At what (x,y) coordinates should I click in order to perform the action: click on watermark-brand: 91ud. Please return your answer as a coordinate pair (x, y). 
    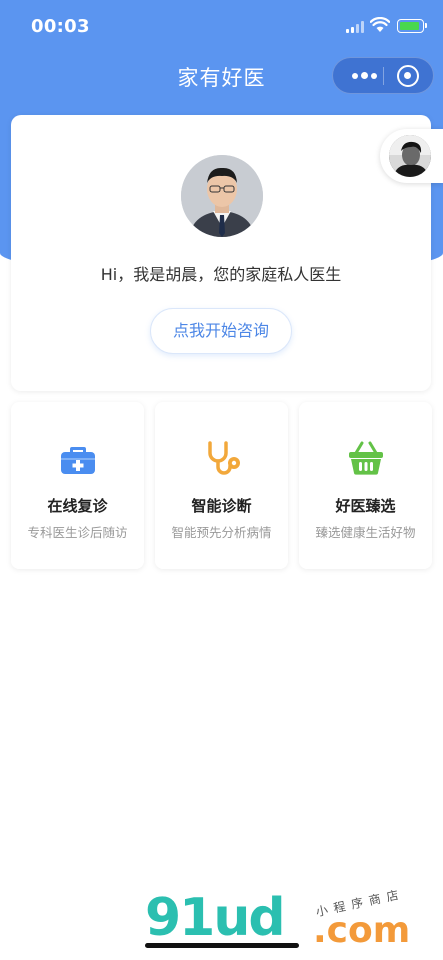
    Looking at the image, I should click on (215, 918).